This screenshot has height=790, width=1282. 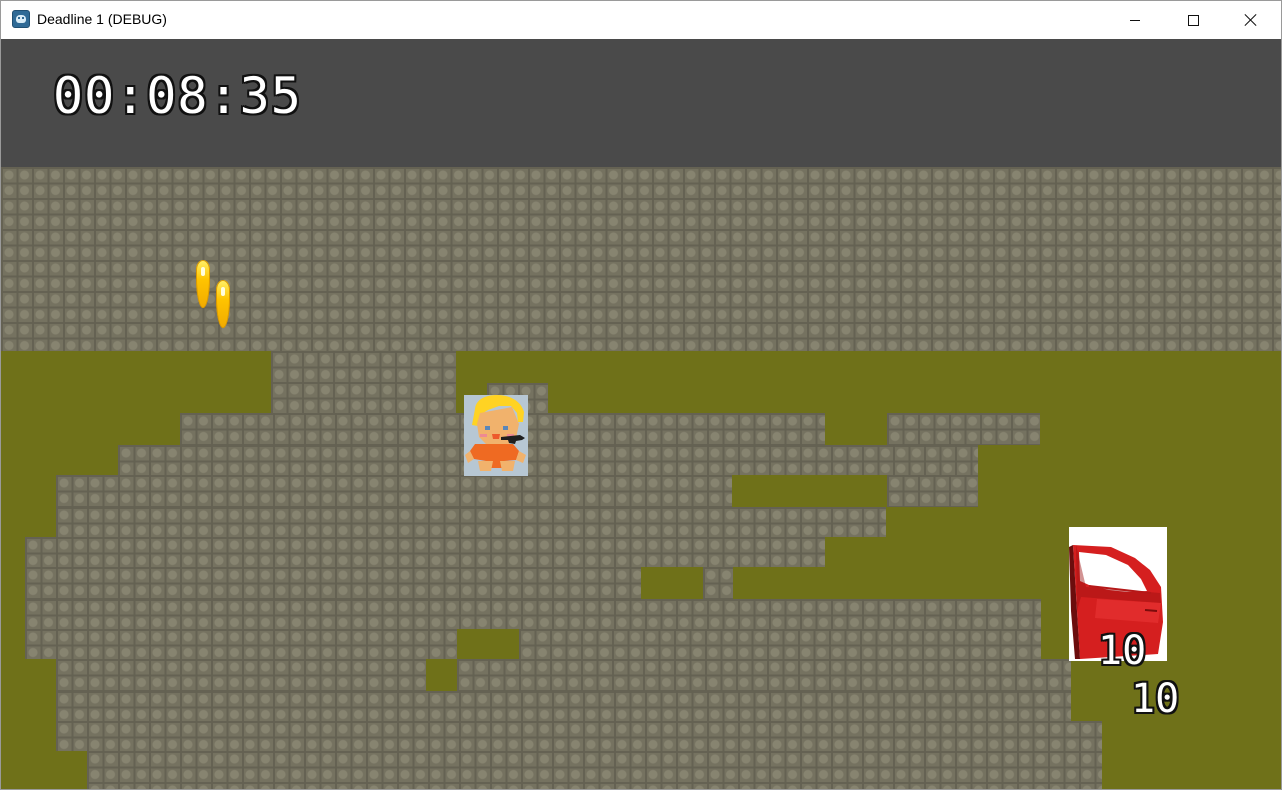 I want to click on maximize-icon, so click(x=1193, y=20).